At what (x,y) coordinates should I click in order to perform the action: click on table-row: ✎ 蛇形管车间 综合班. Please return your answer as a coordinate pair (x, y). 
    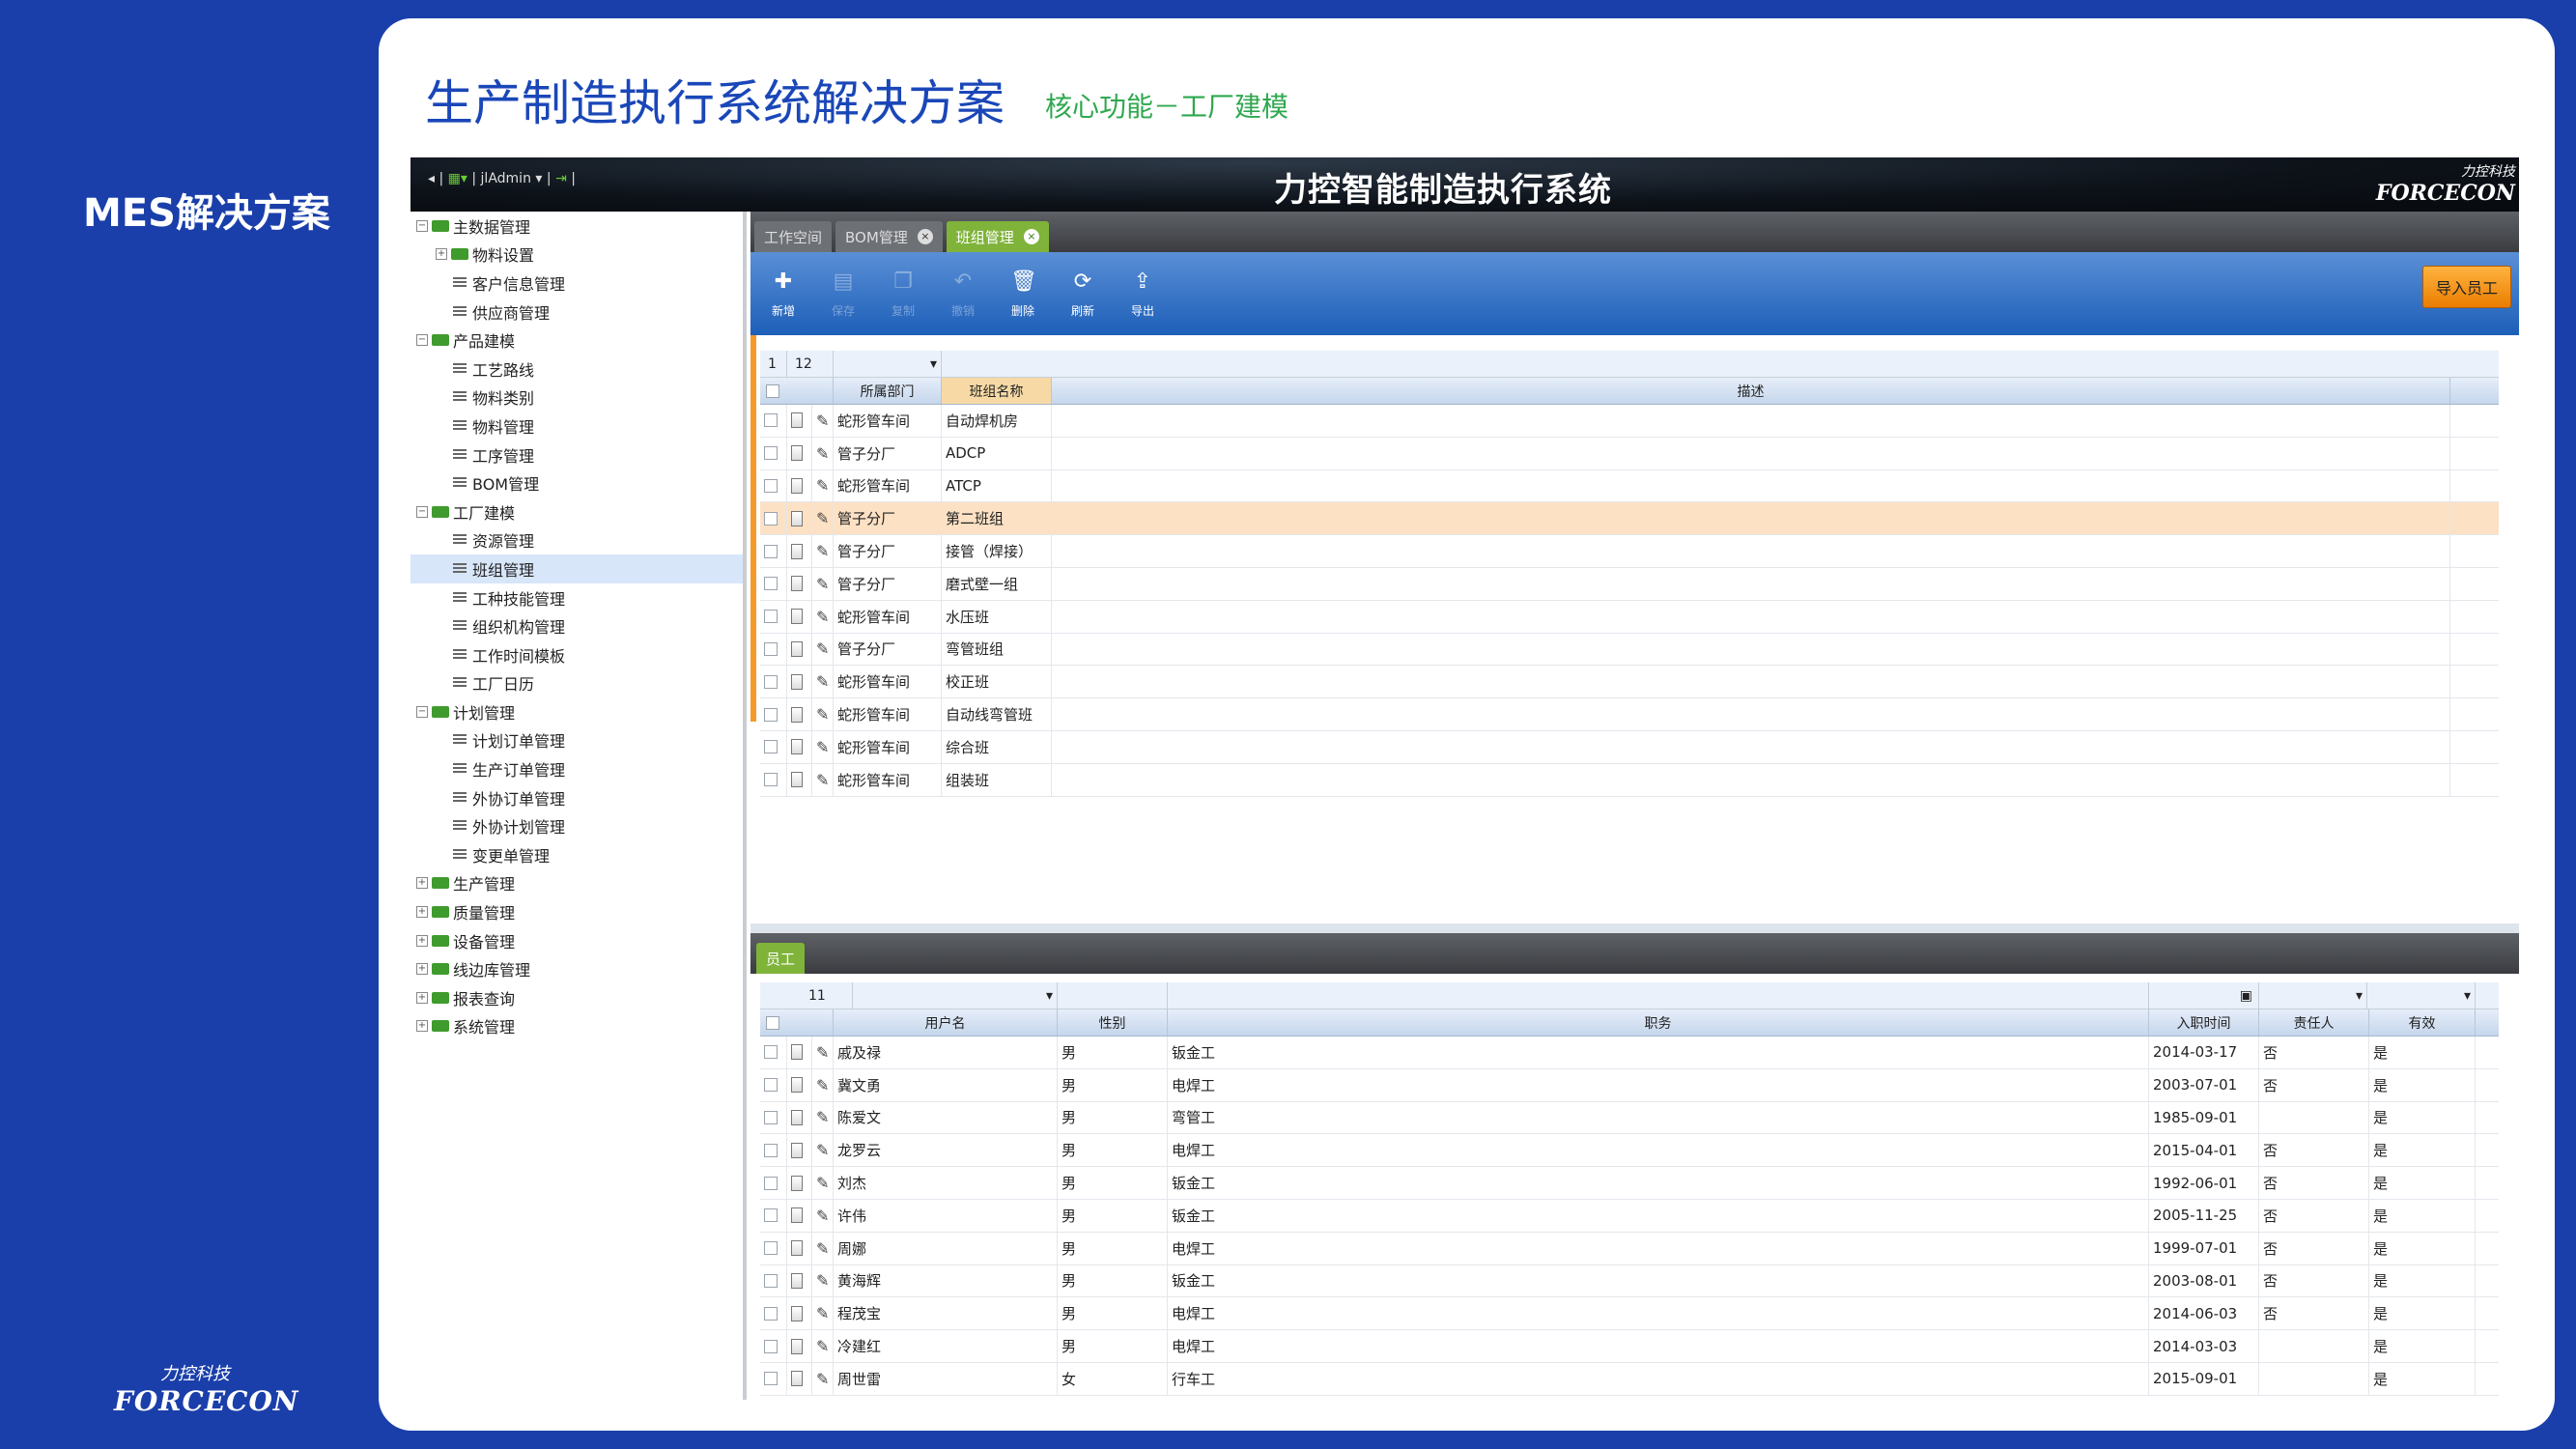
    Looking at the image, I should click on (1629, 747).